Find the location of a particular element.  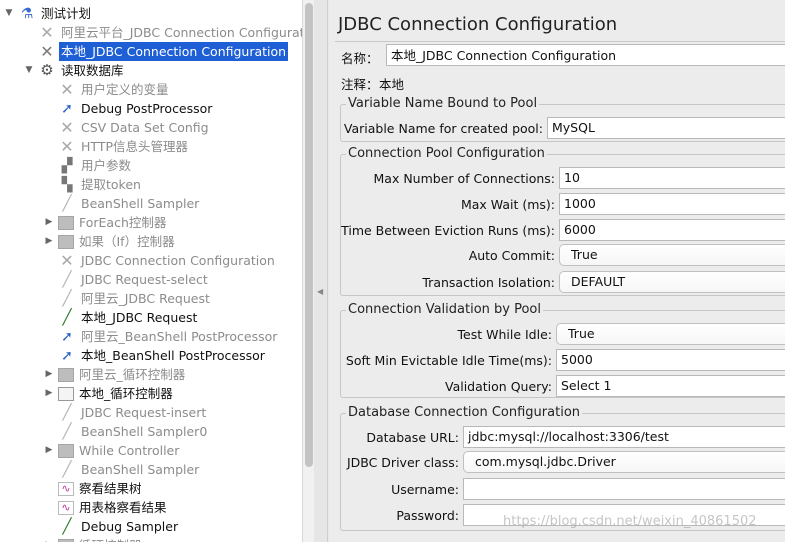

validation-query-input: Select 1 is located at coordinates (670, 386).